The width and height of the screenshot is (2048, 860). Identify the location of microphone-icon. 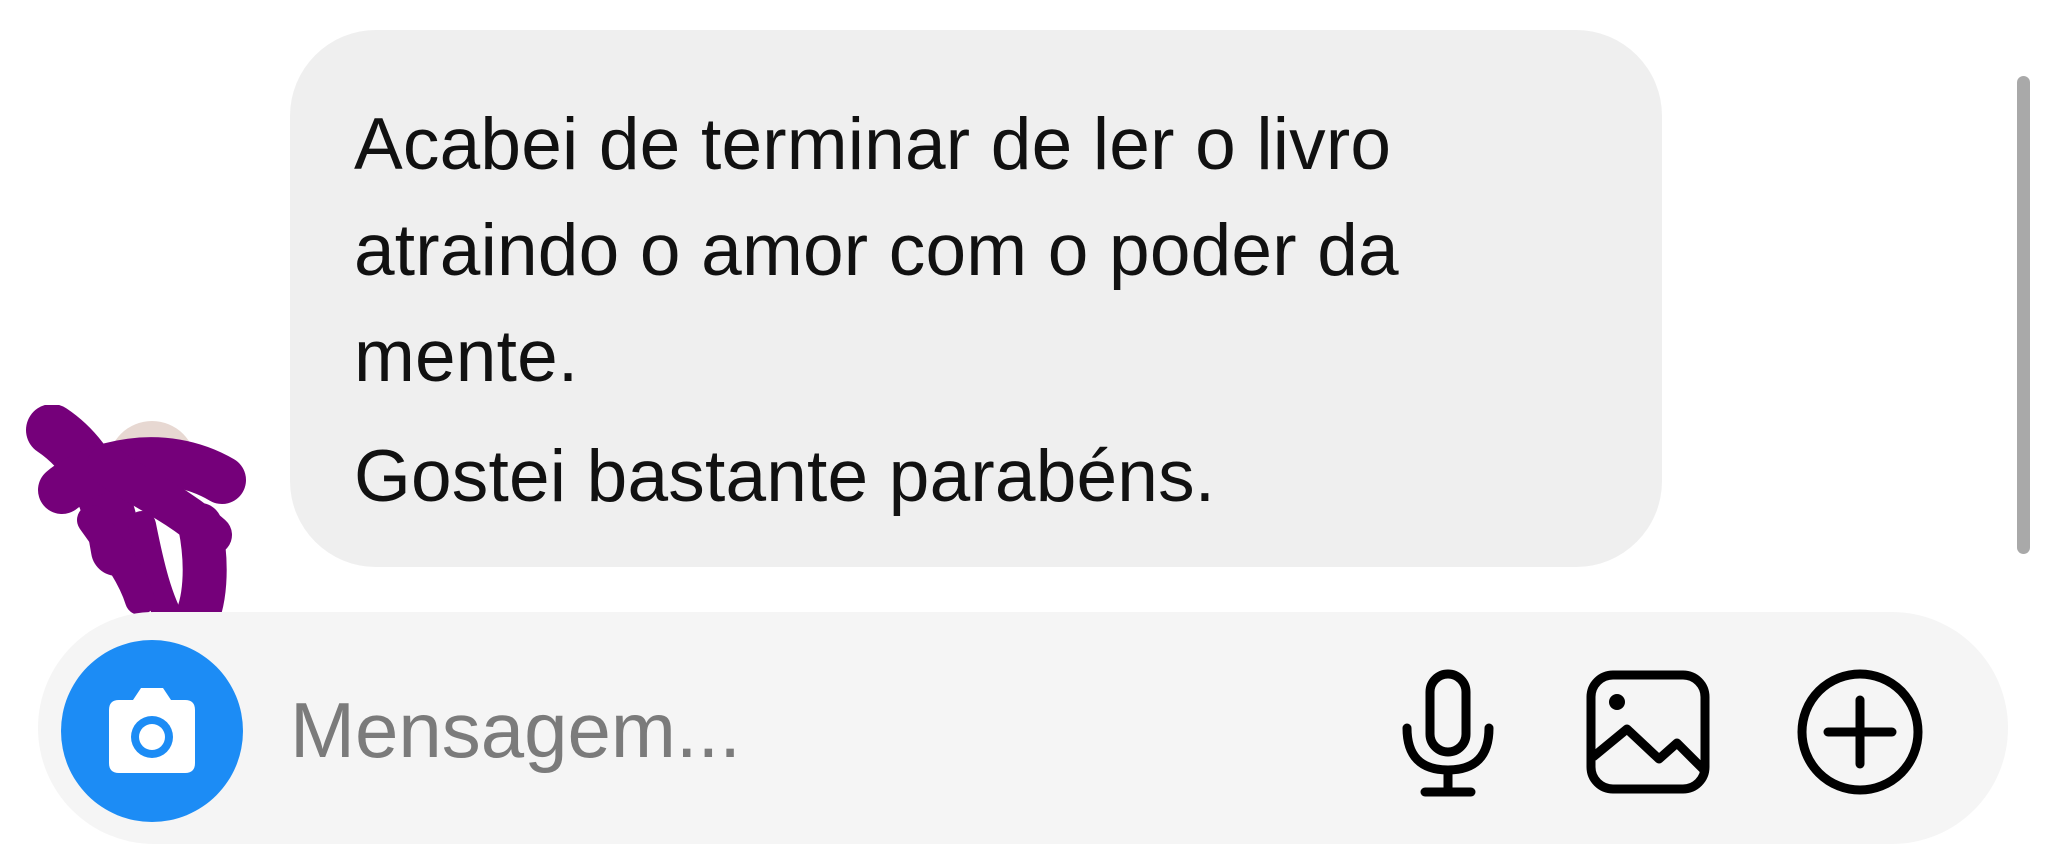
(1448, 733).